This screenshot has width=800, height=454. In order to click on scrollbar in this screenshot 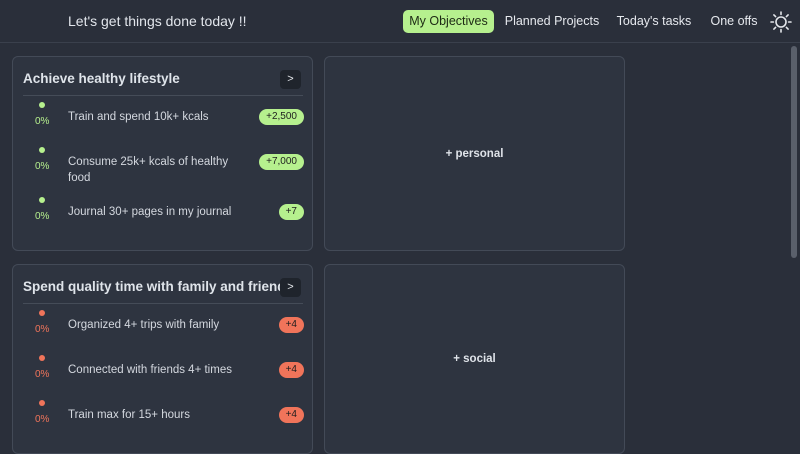, I will do `click(794, 152)`.